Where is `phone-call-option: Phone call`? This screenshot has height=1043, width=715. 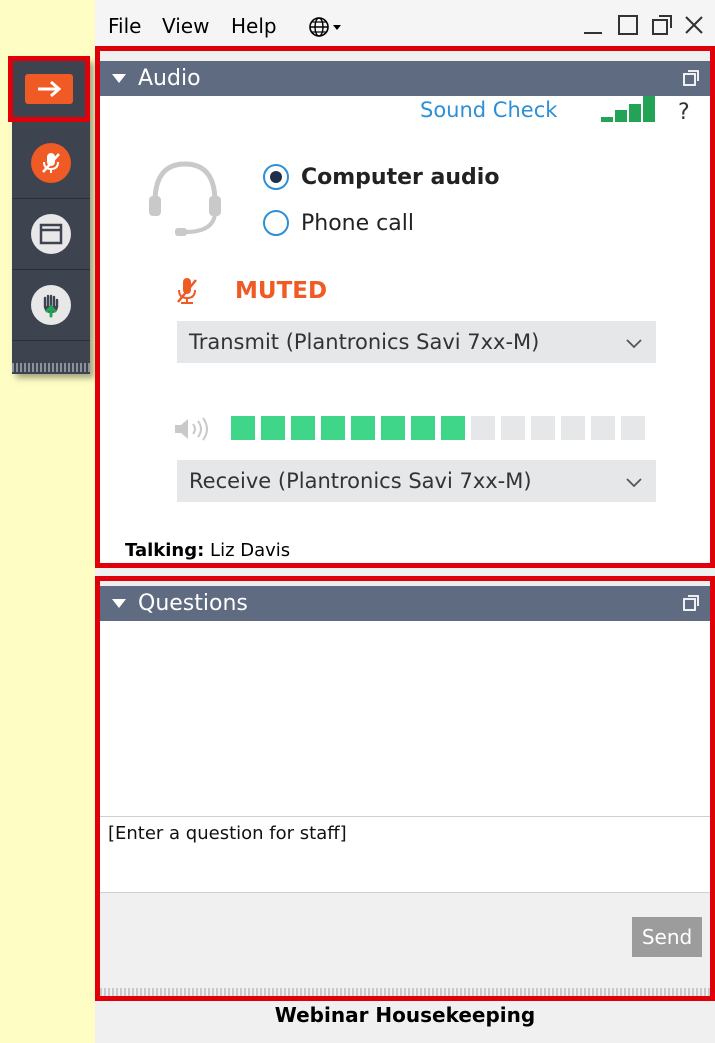
phone-call-option: Phone call is located at coordinates (338, 223).